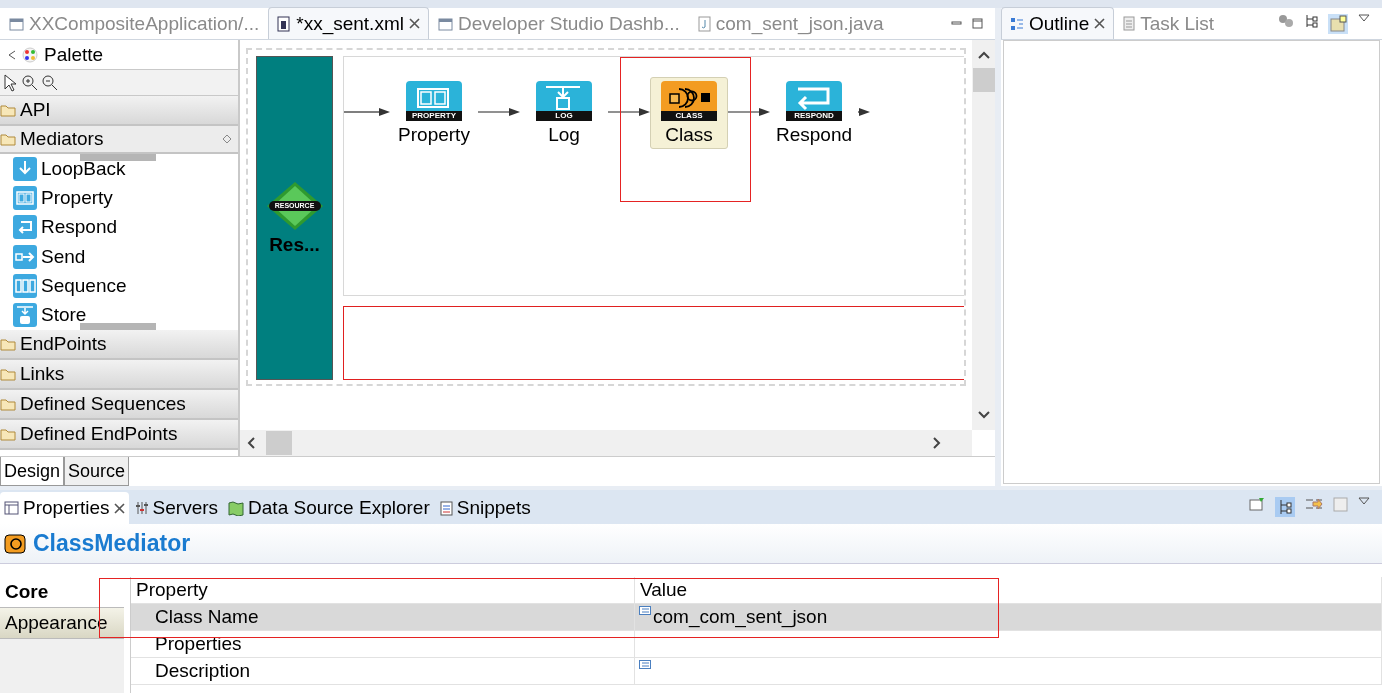 The image size is (1382, 693). What do you see at coordinates (119, 435) in the screenshot?
I see `palette-drawer: Defined EndPoints` at bounding box center [119, 435].